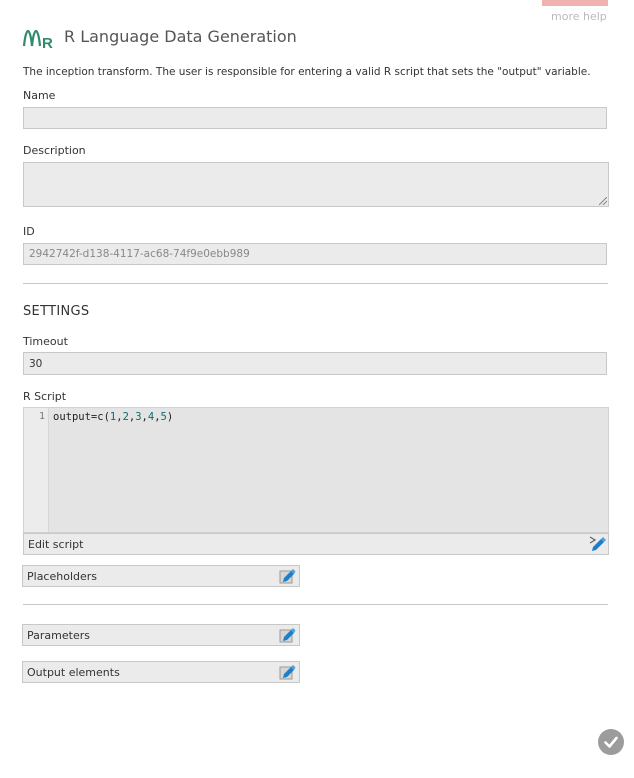  What do you see at coordinates (41, 416) in the screenshot?
I see `line-number: 1` at bounding box center [41, 416].